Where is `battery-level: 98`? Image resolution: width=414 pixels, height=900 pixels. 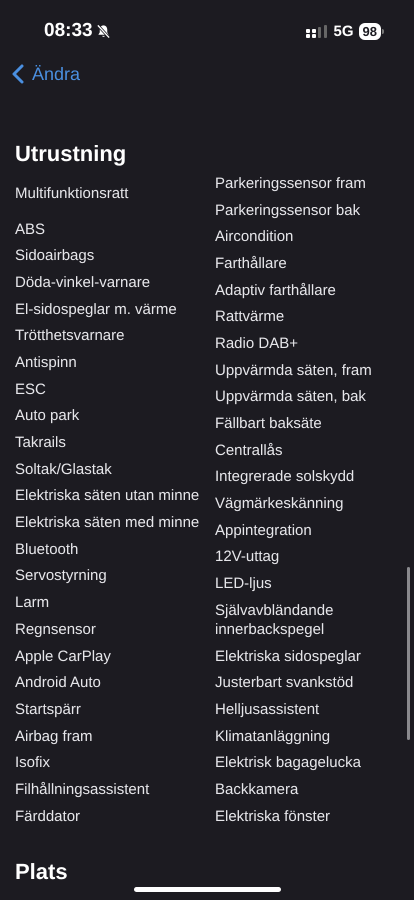
battery-level: 98 is located at coordinates (369, 31).